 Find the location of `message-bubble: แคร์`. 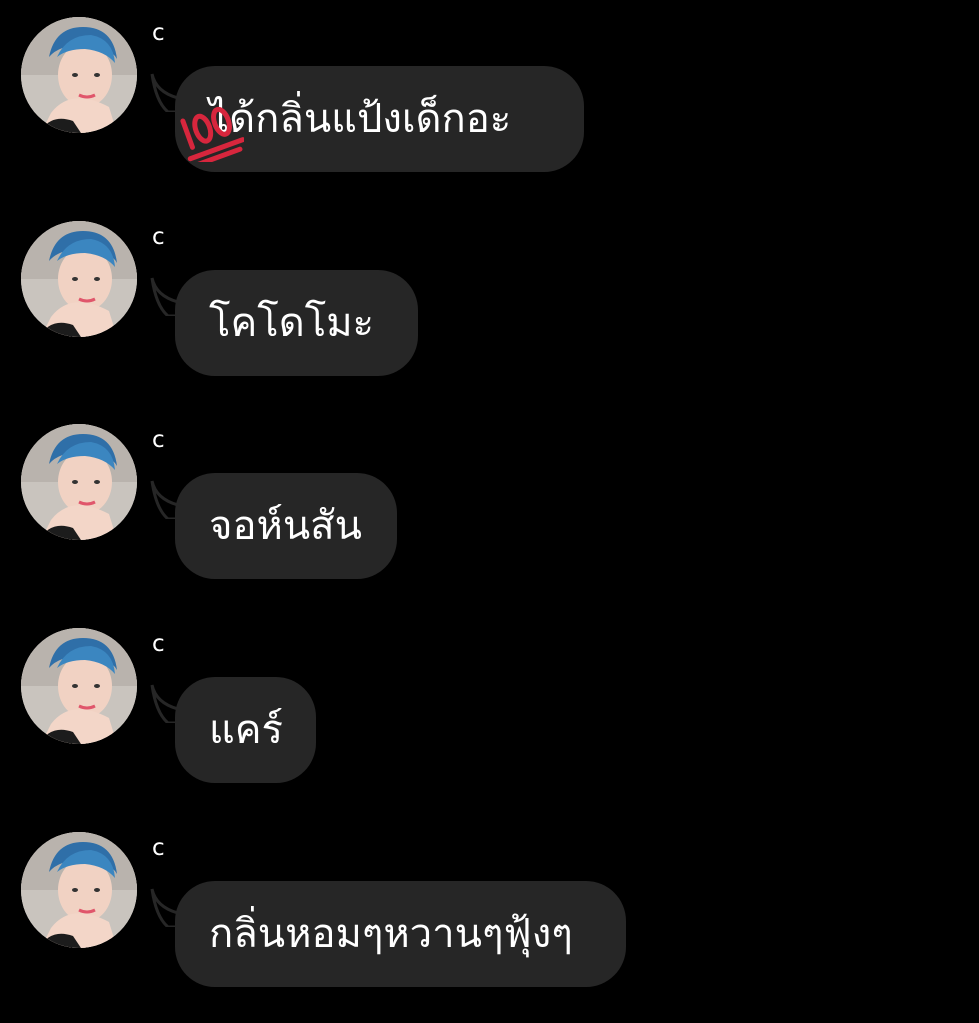

message-bubble: แคร์ is located at coordinates (245, 730).